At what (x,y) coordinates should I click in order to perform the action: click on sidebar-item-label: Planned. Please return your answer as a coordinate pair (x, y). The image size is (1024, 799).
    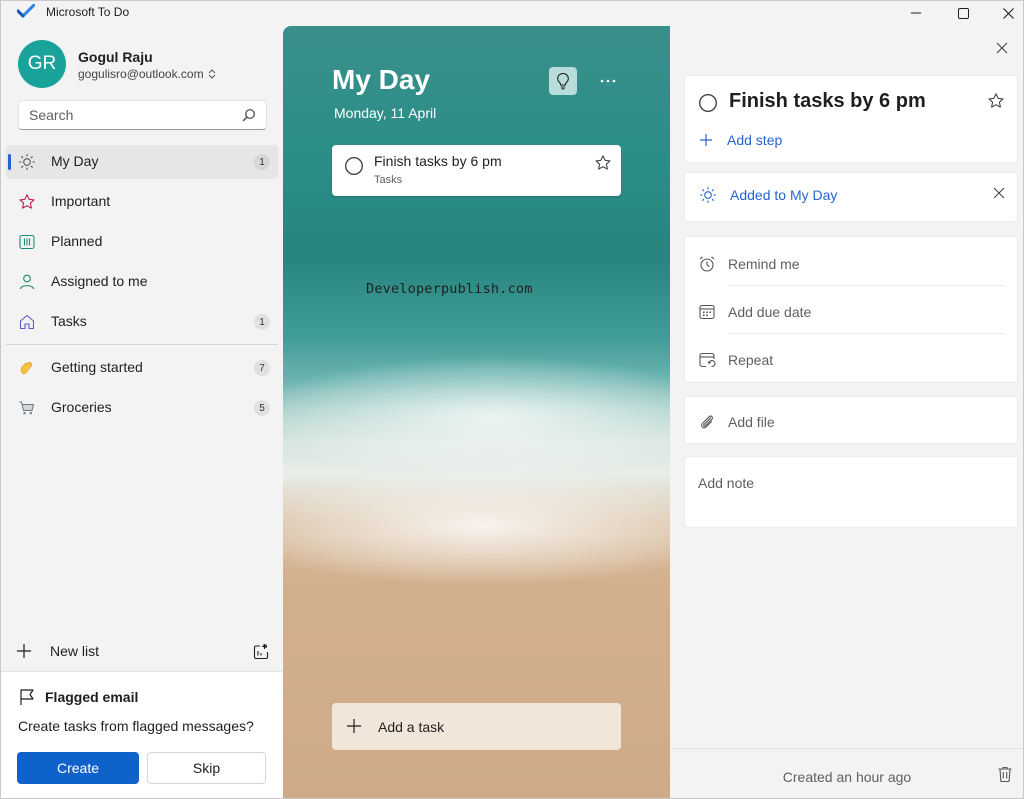
    Looking at the image, I should click on (77, 241).